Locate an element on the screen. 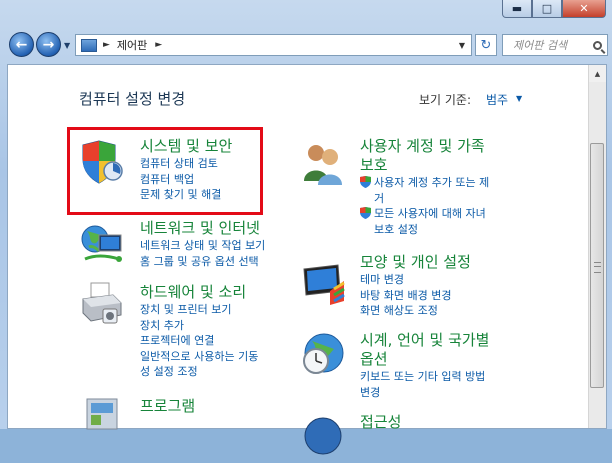 The width and height of the screenshot is (612, 463). link-parental-controls-cont: 보호 설정 is located at coordinates (424, 230).